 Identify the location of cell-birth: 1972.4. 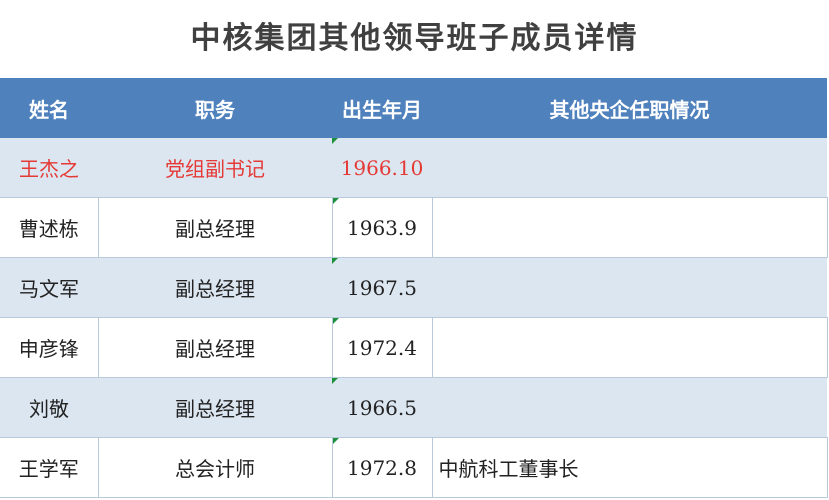
(382, 347).